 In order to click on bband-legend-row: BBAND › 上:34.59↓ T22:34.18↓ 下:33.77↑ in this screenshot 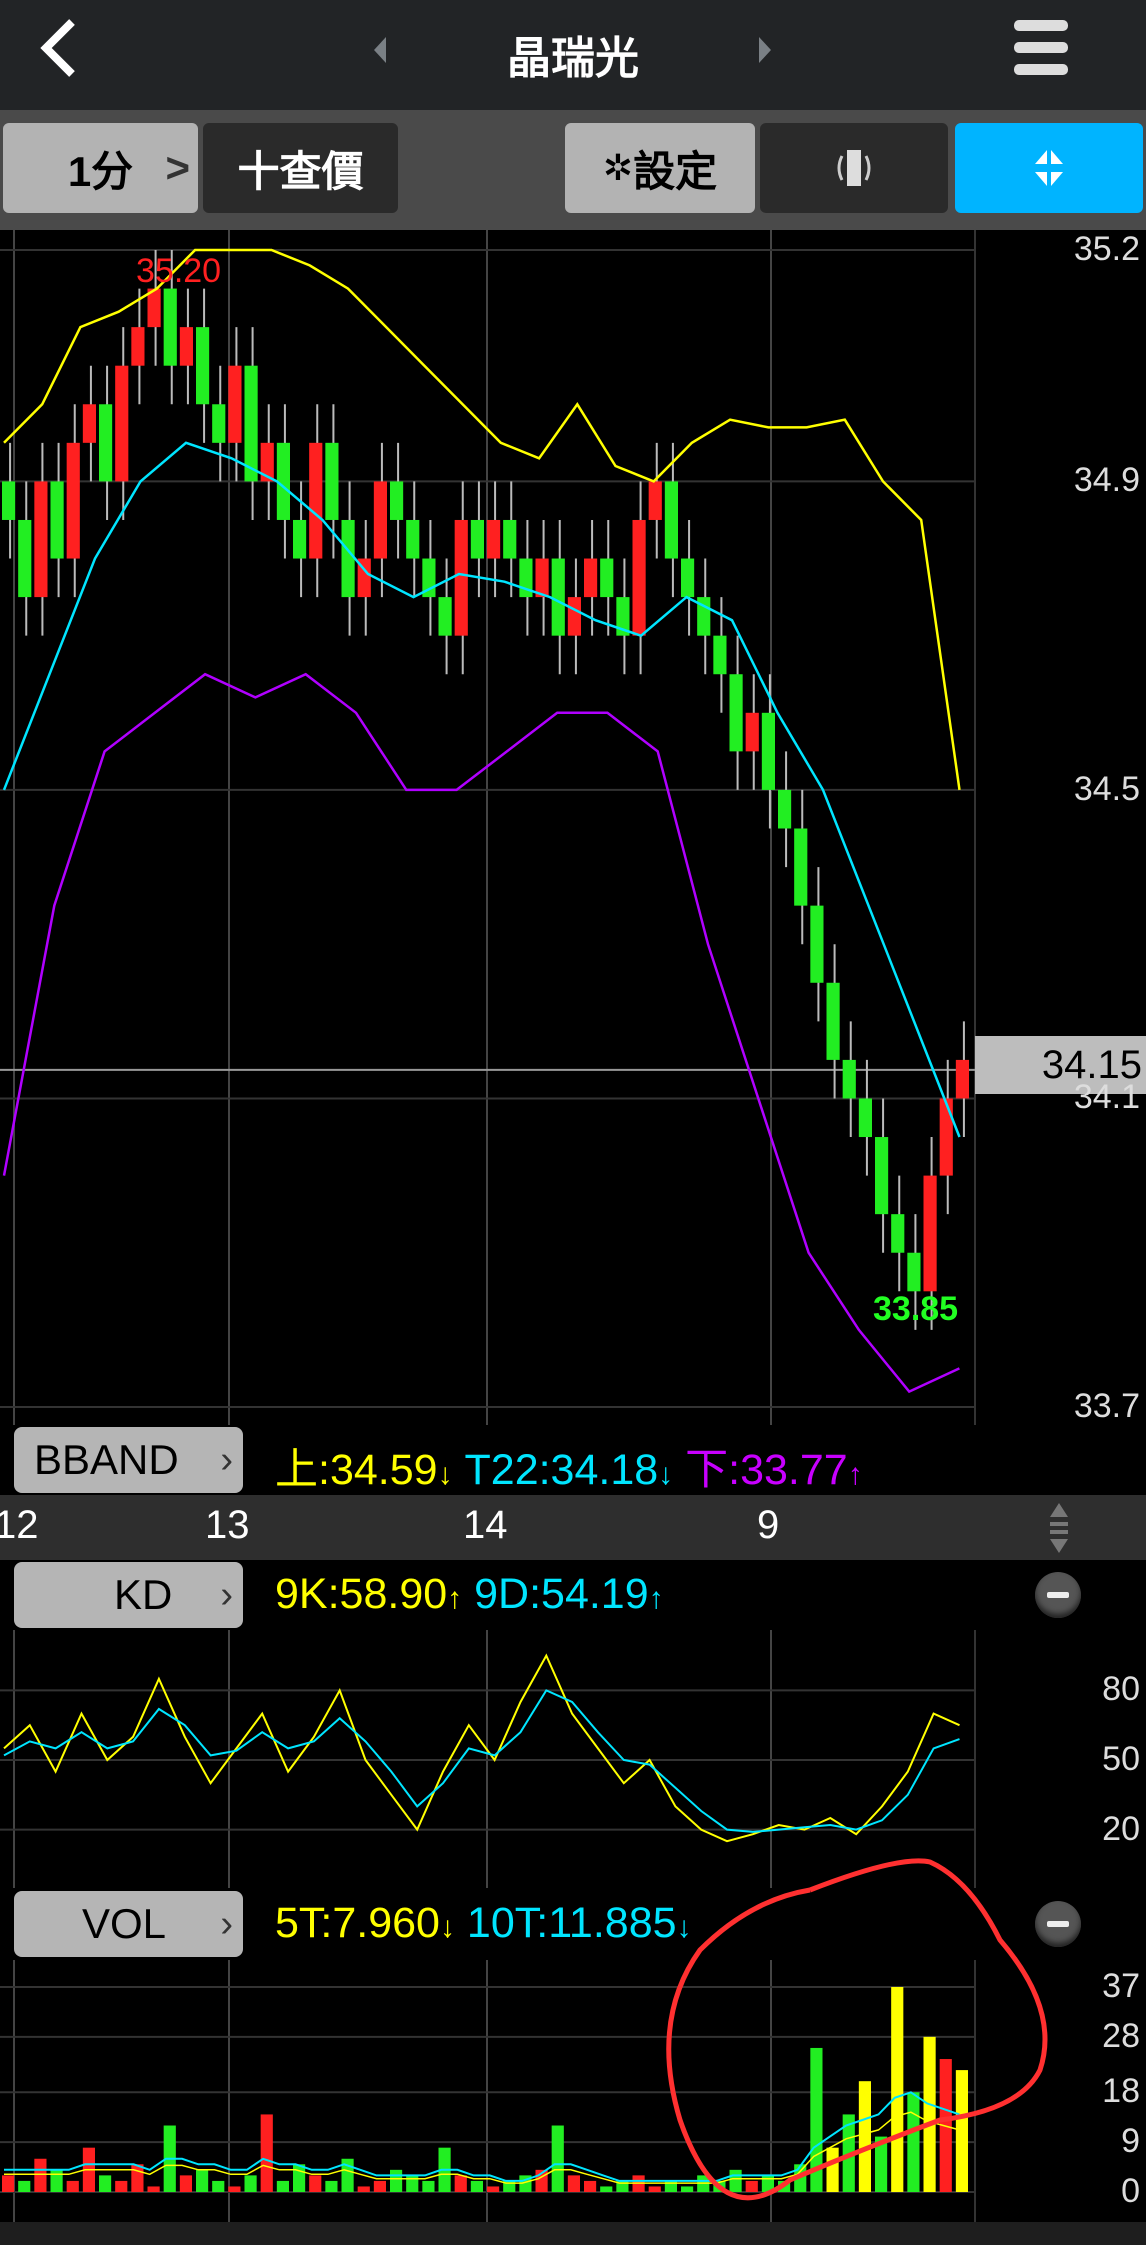, I will do `click(487, 1460)`.